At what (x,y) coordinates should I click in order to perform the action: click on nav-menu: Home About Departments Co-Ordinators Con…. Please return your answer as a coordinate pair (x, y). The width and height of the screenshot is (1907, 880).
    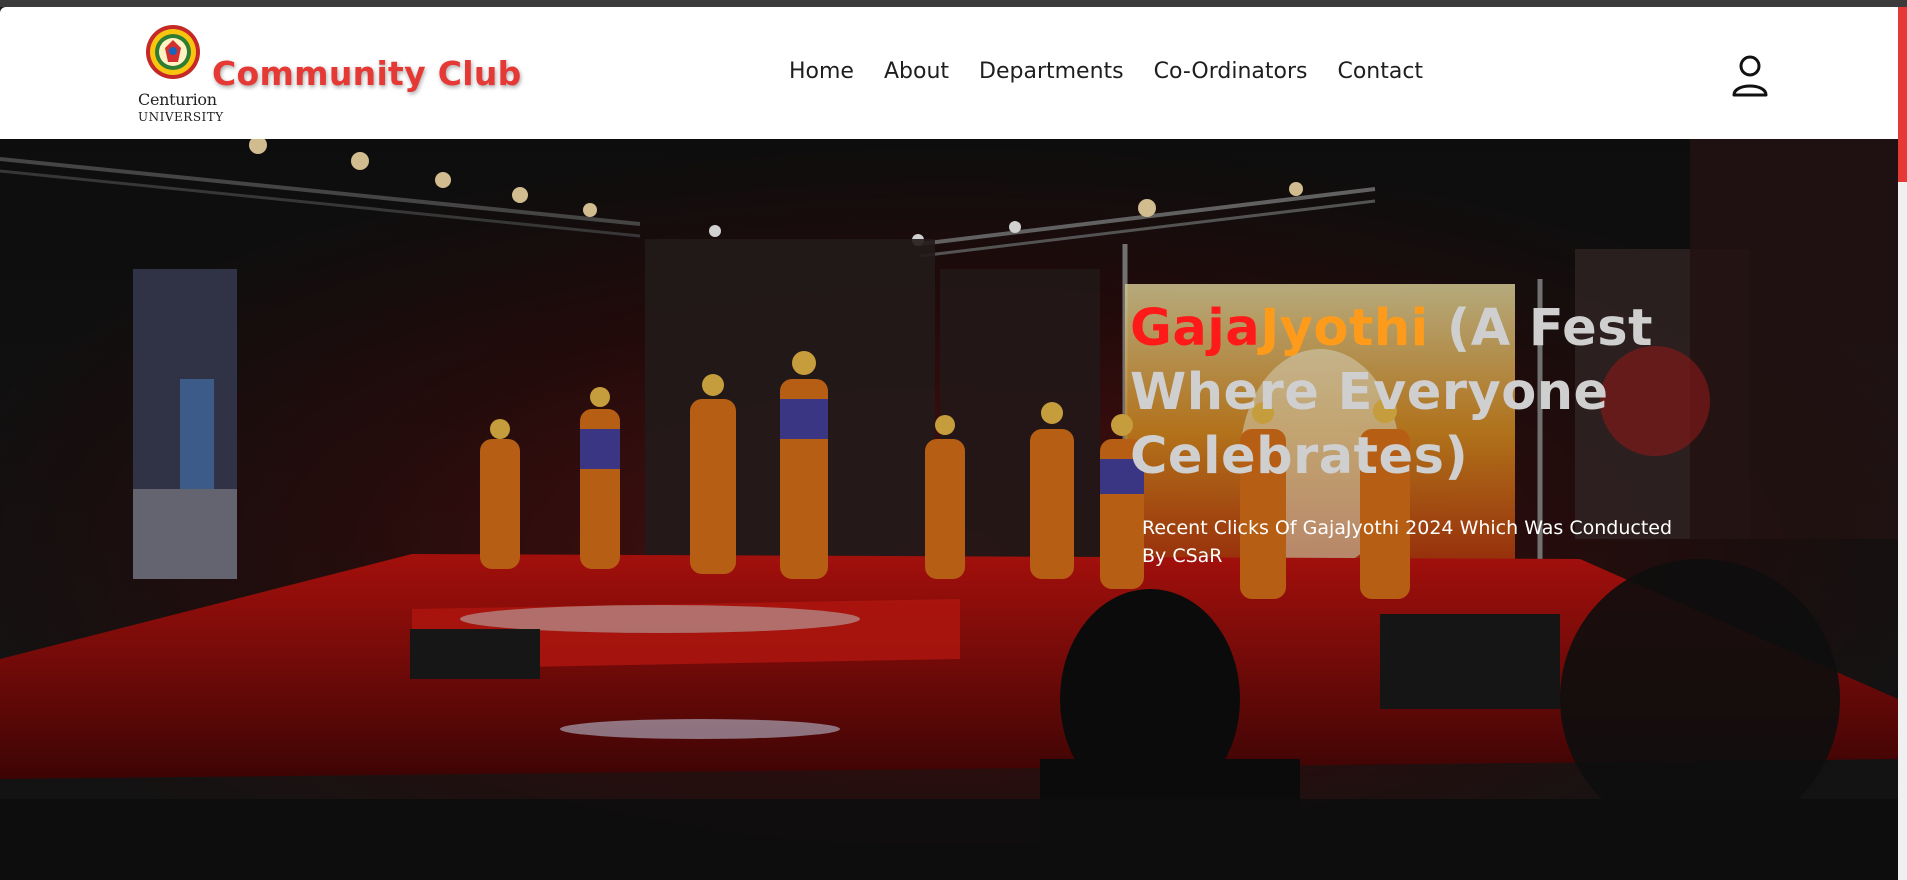
    Looking at the image, I should click on (1121, 71).